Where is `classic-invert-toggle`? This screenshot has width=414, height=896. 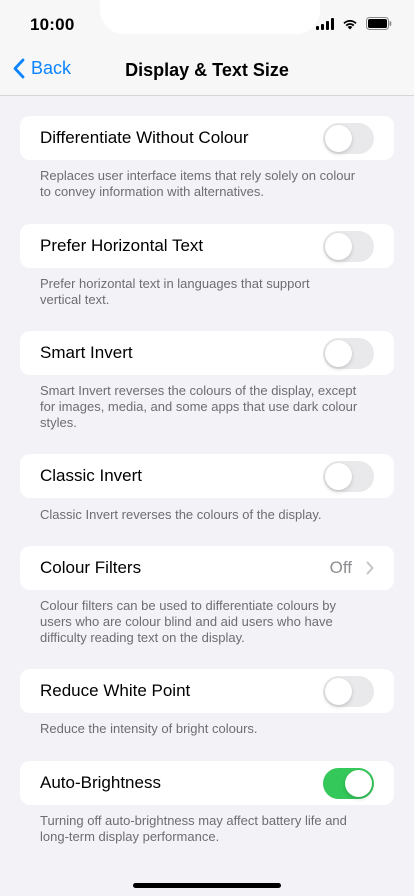
classic-invert-toggle is located at coordinates (348, 476).